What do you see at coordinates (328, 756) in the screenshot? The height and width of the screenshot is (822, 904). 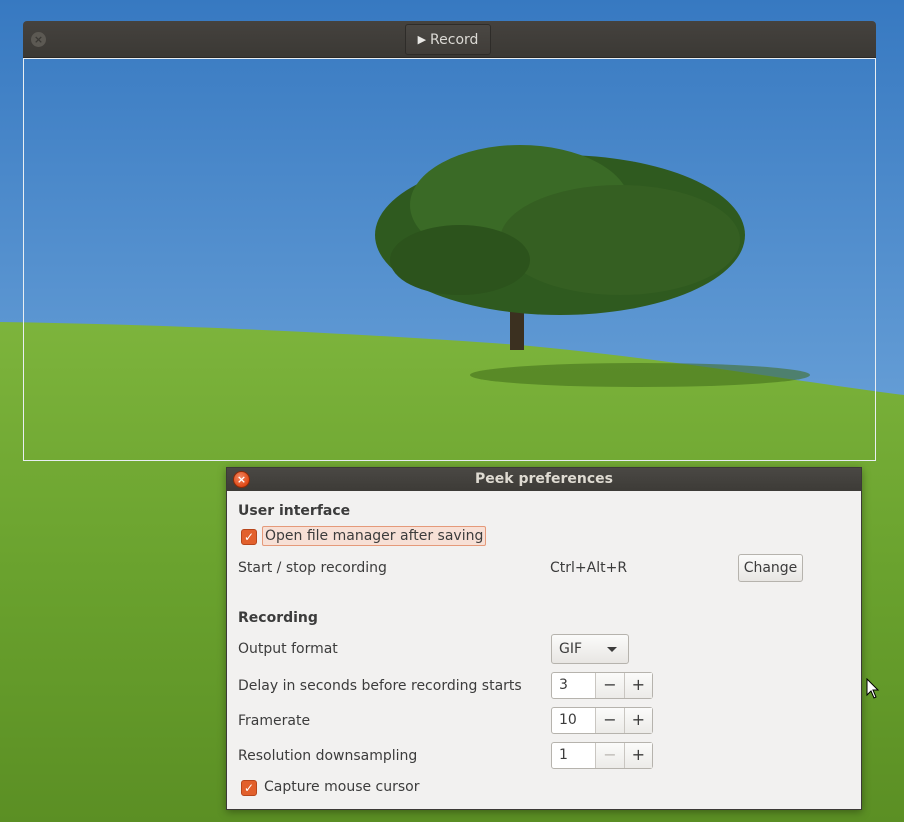 I see `downsampling-label: Resolution downsampling` at bounding box center [328, 756].